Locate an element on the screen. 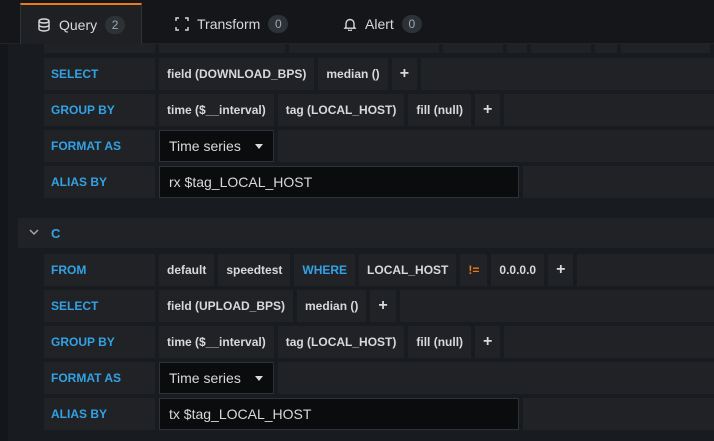 The height and width of the screenshot is (441, 714). chevron-down-icon is located at coordinates (34, 233).